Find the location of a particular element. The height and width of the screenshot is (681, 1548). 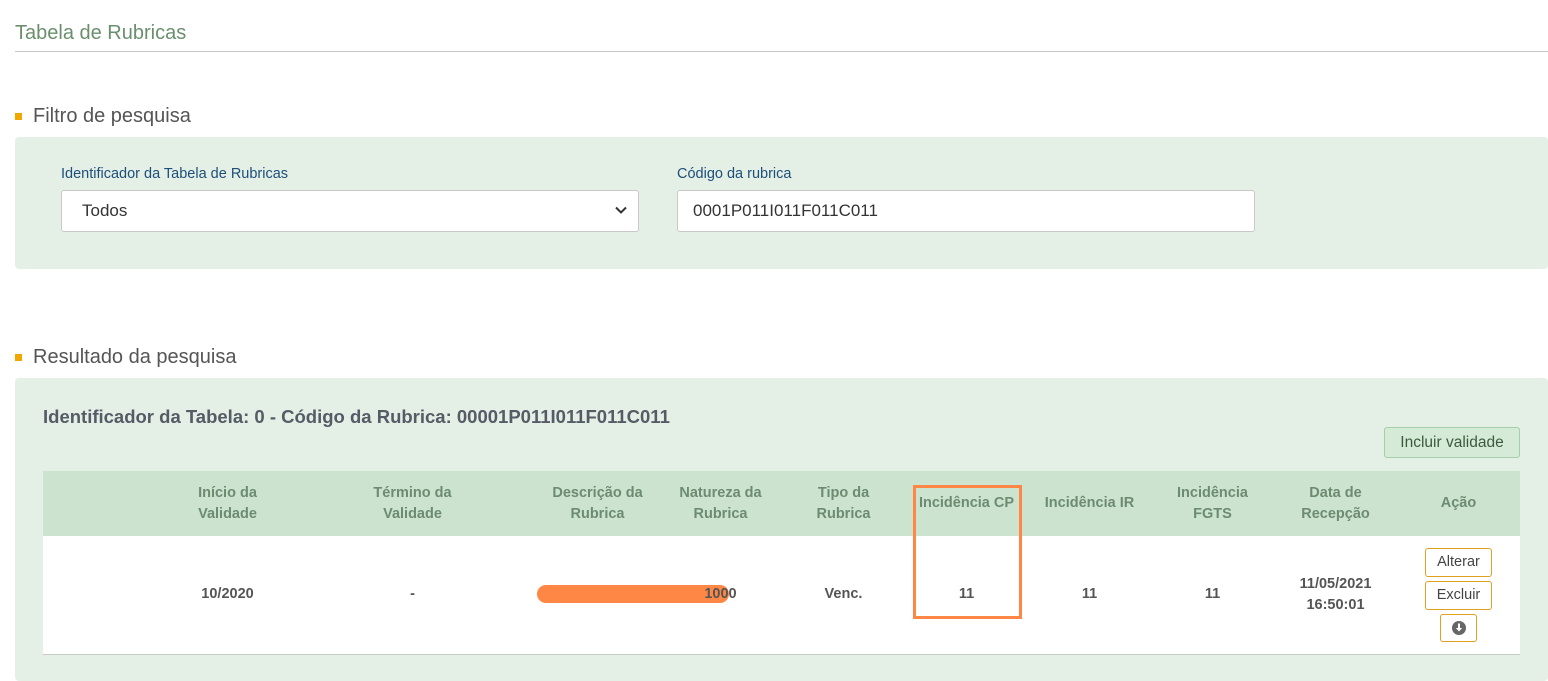

column-header-tipo: Tipo da Rubrica is located at coordinates (843, 503).